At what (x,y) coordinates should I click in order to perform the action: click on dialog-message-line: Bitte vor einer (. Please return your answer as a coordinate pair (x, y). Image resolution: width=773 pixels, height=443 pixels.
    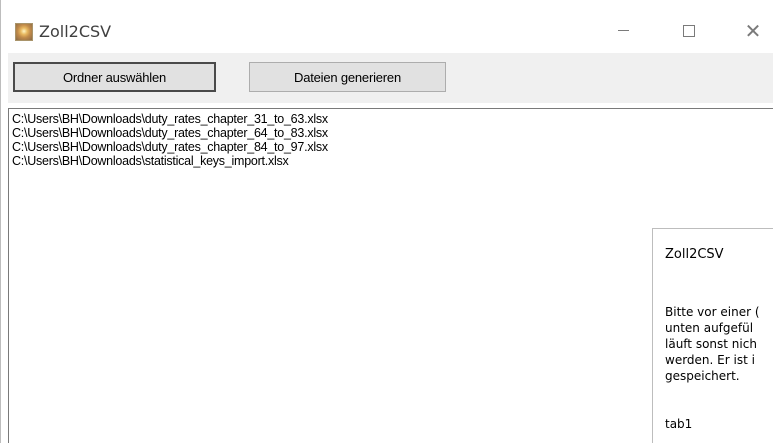
    Looking at the image, I should click on (712, 312).